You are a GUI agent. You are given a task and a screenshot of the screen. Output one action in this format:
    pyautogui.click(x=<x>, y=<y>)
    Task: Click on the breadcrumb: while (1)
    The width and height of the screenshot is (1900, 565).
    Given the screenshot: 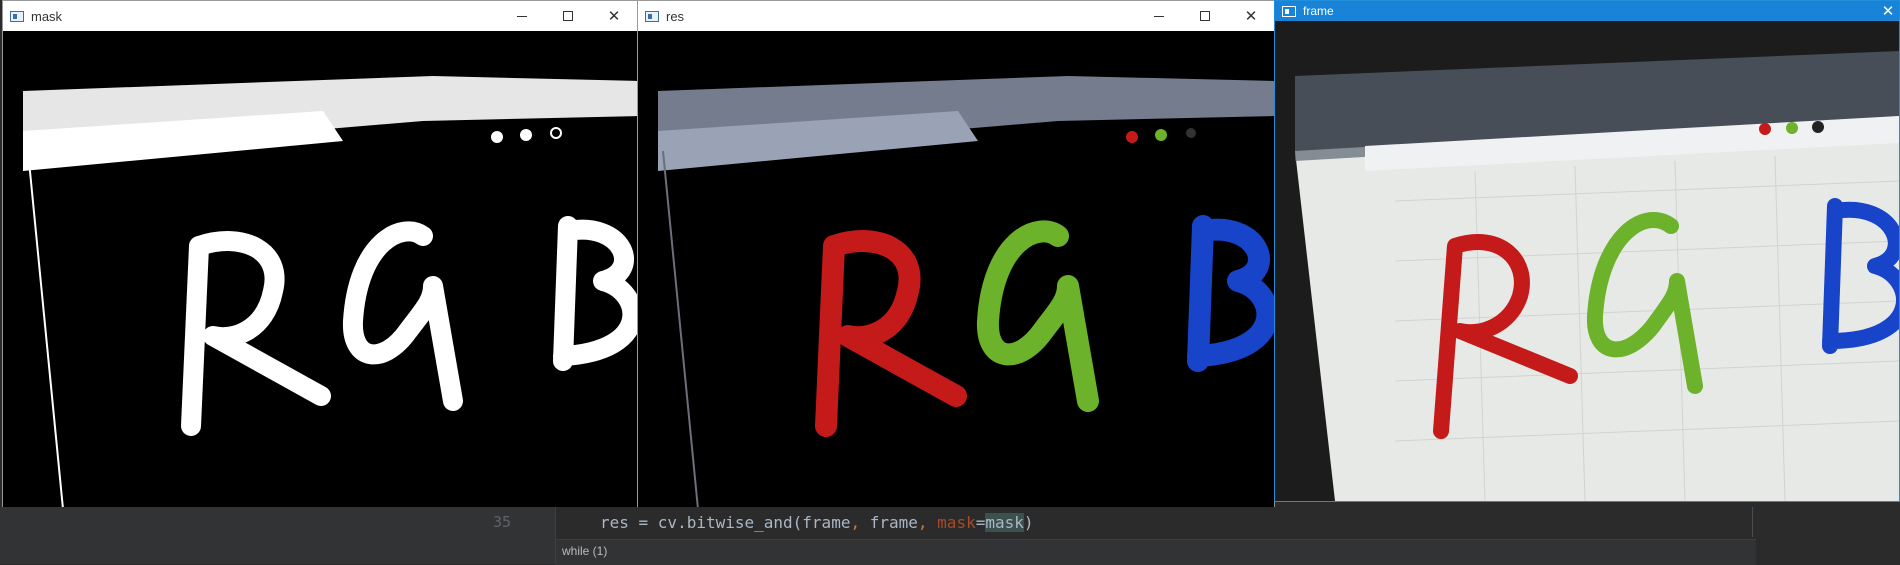 What is the action you would take?
    pyautogui.click(x=1156, y=552)
    